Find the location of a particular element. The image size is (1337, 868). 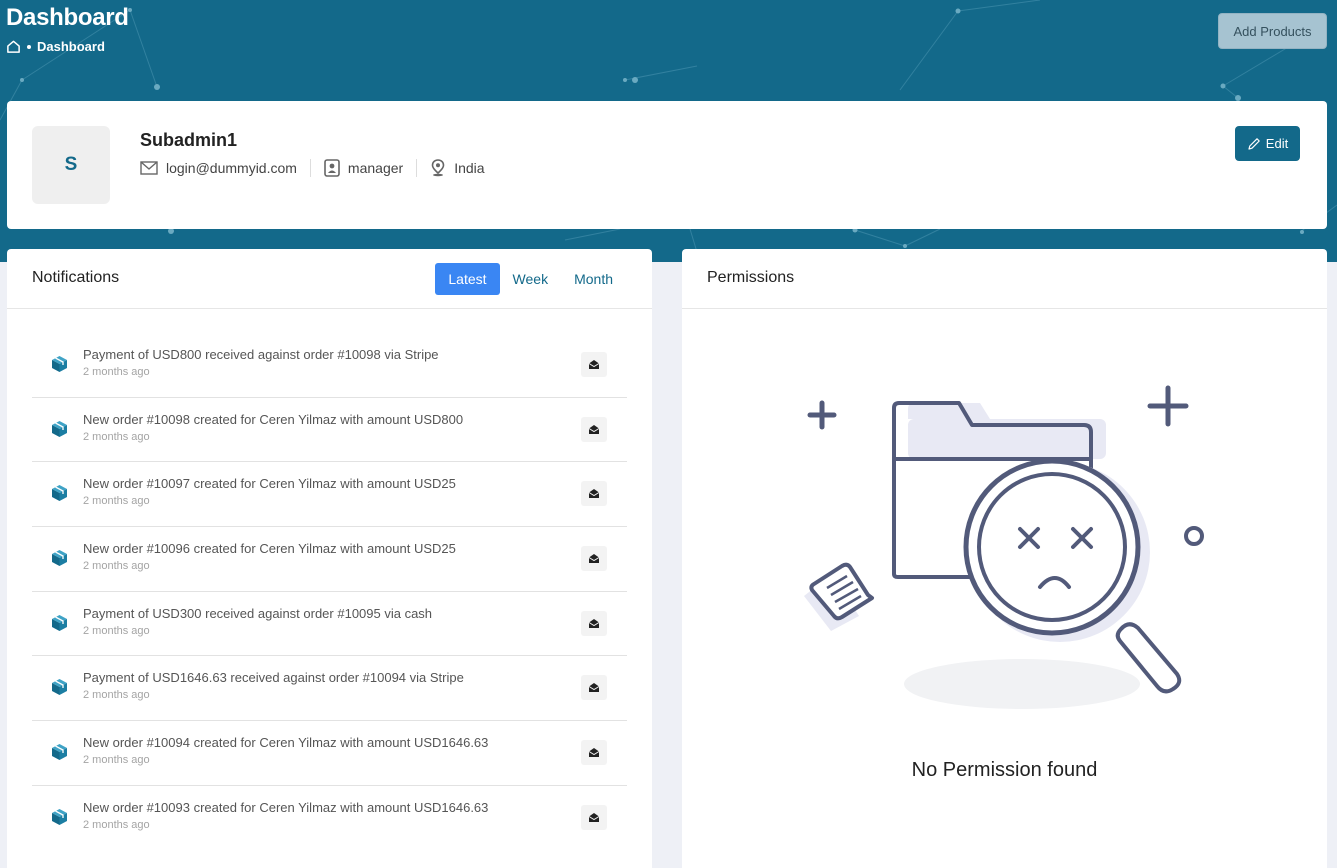

tab-week: Week is located at coordinates (531, 279).